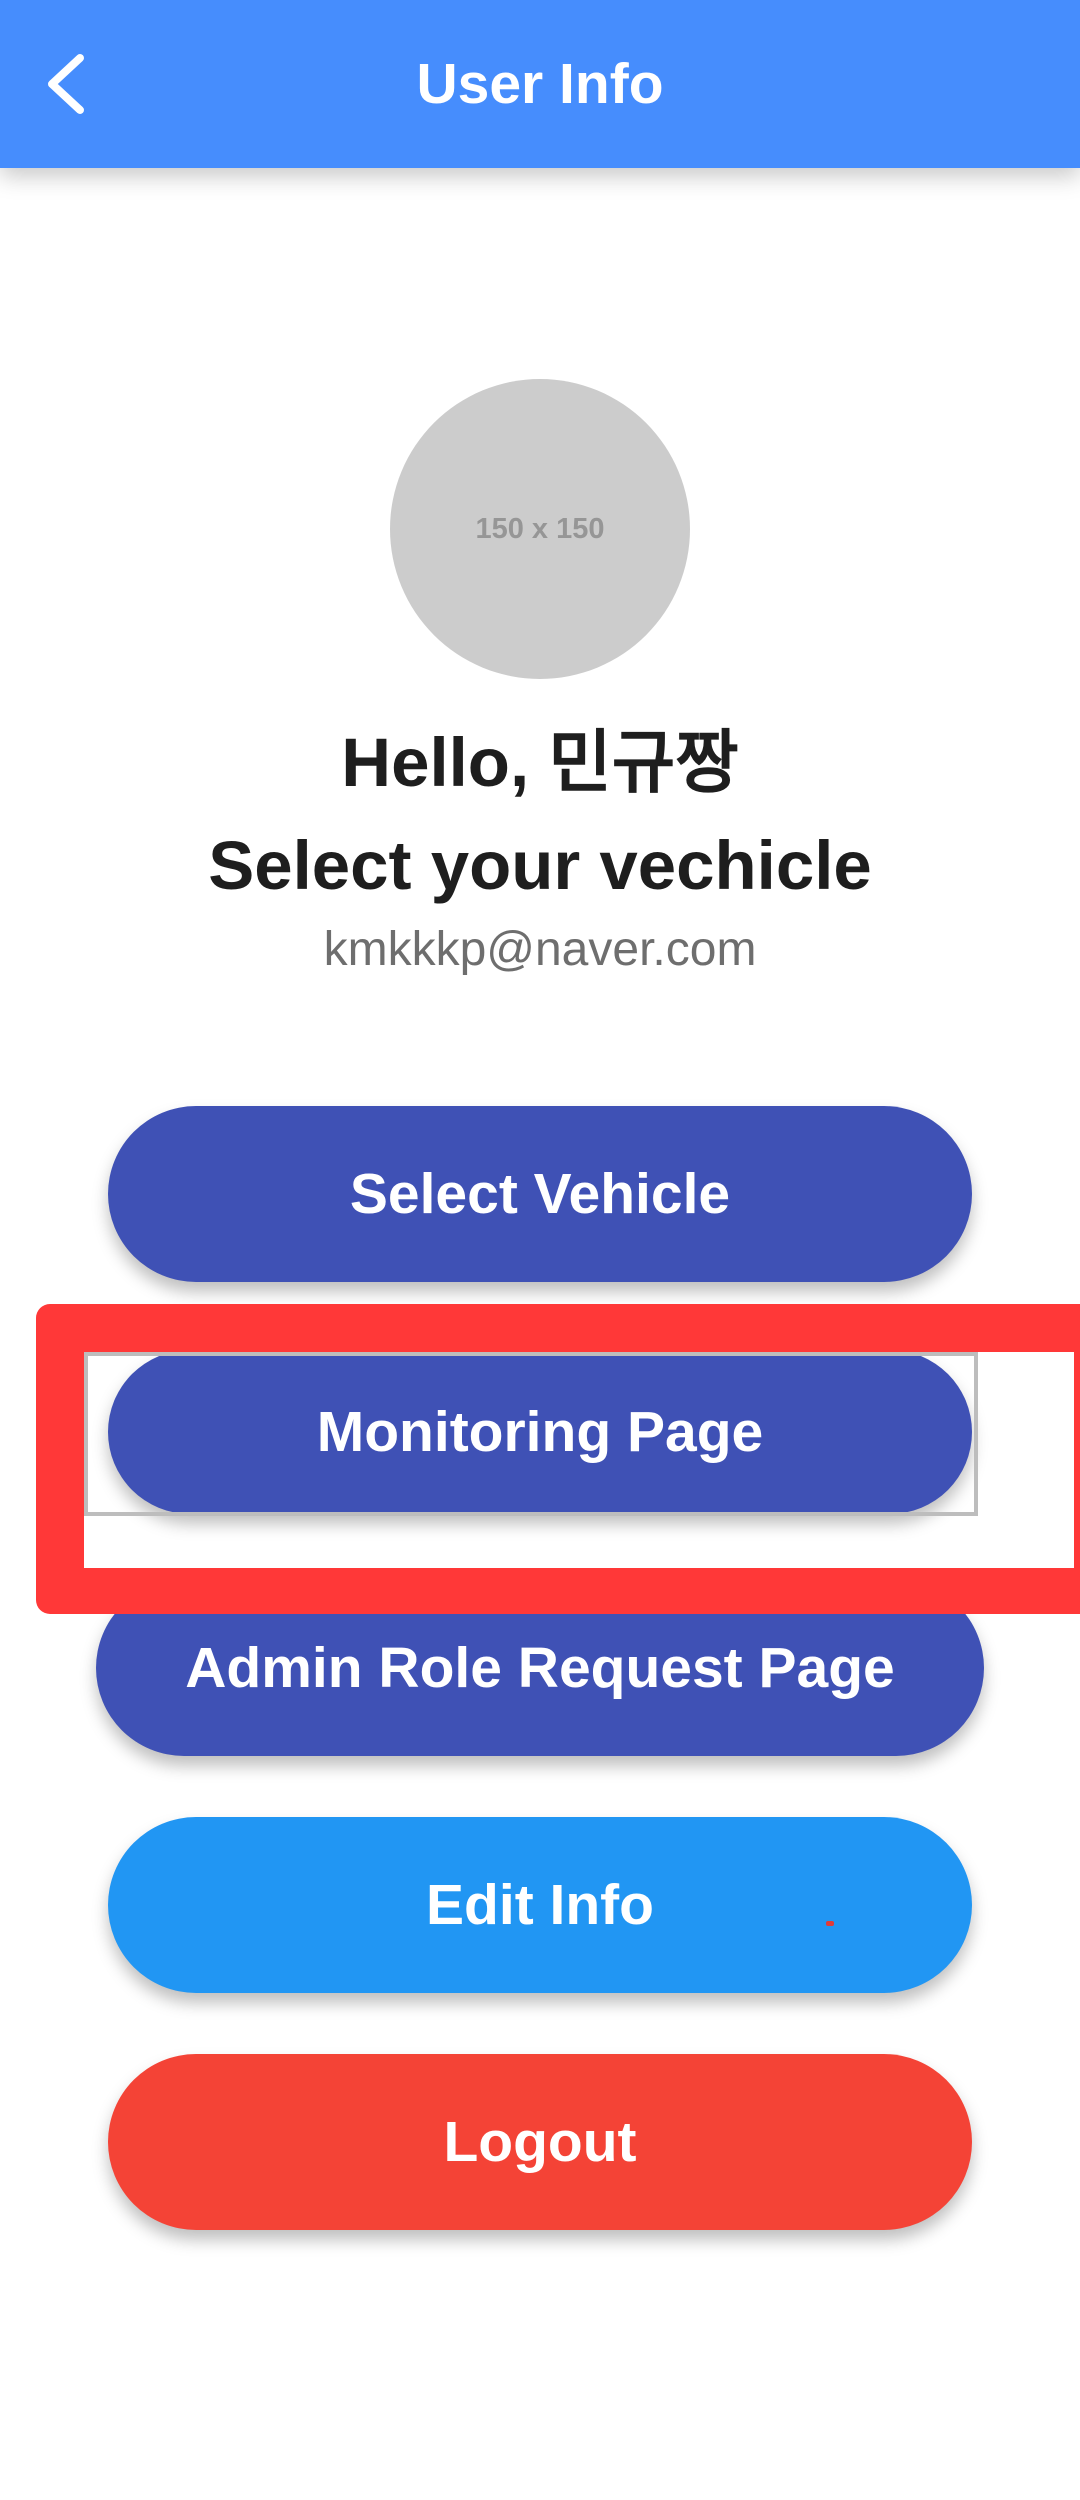 The width and height of the screenshot is (1080, 2500). What do you see at coordinates (540, 762) in the screenshot?
I see `greeting-text: Hello, 민규짱` at bounding box center [540, 762].